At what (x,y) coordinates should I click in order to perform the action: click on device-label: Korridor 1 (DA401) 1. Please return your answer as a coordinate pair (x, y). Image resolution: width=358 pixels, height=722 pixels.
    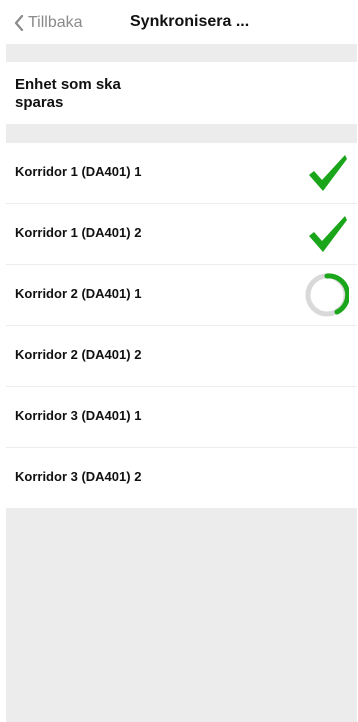
    Looking at the image, I should click on (78, 171).